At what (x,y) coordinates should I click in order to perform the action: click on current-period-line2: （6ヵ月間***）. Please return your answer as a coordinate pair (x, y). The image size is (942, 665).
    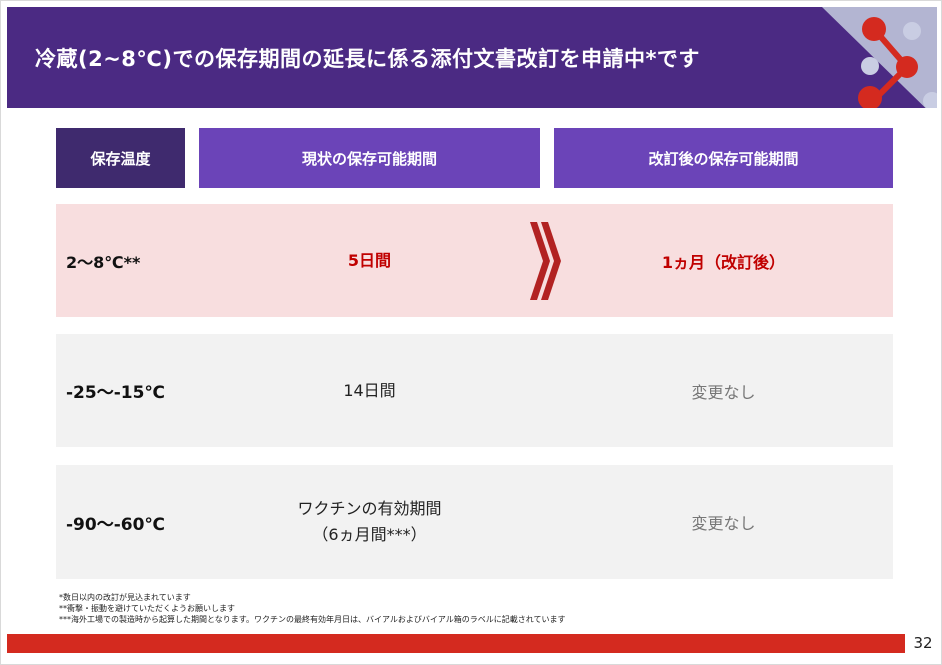
    Looking at the image, I should click on (369, 534).